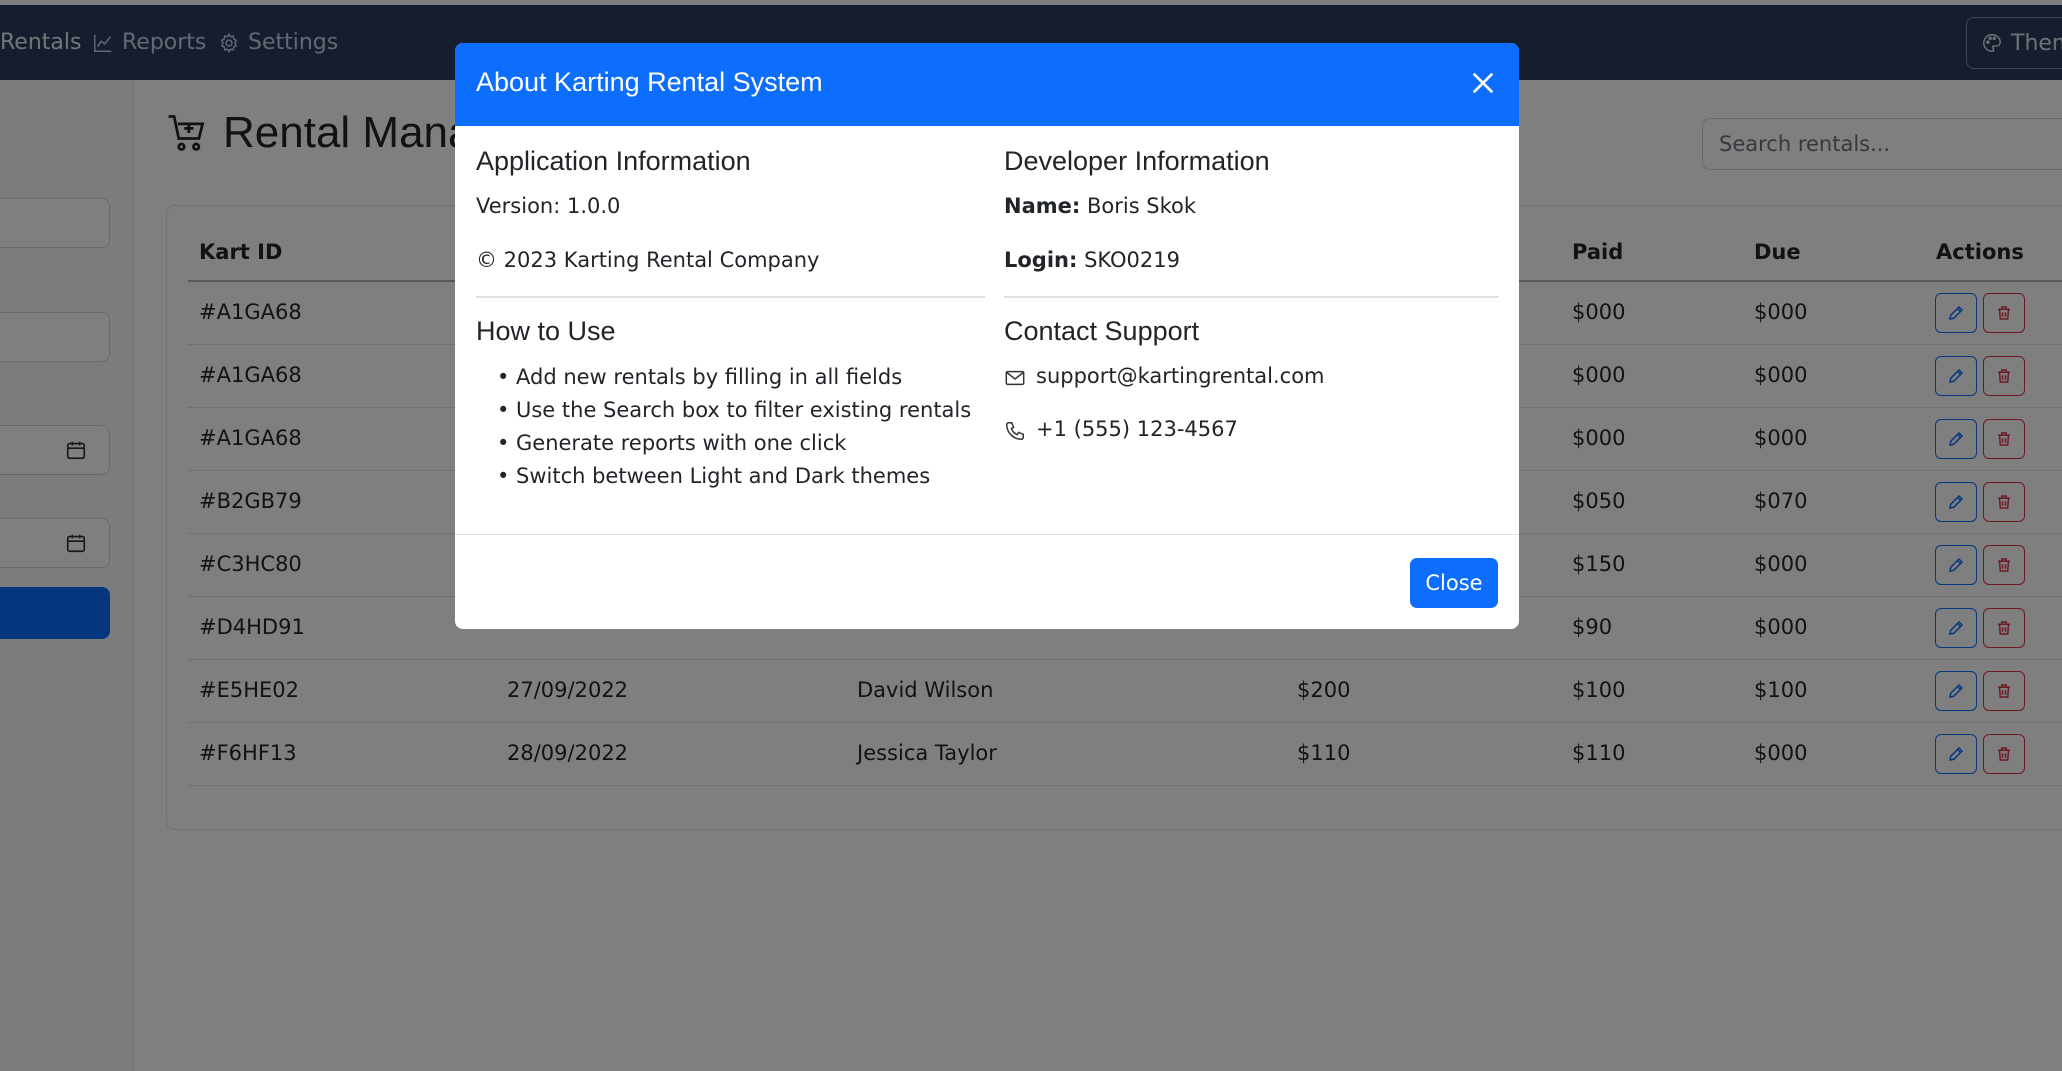  What do you see at coordinates (1180, 376) in the screenshot?
I see `support-email: support@kartingrental.com` at bounding box center [1180, 376].